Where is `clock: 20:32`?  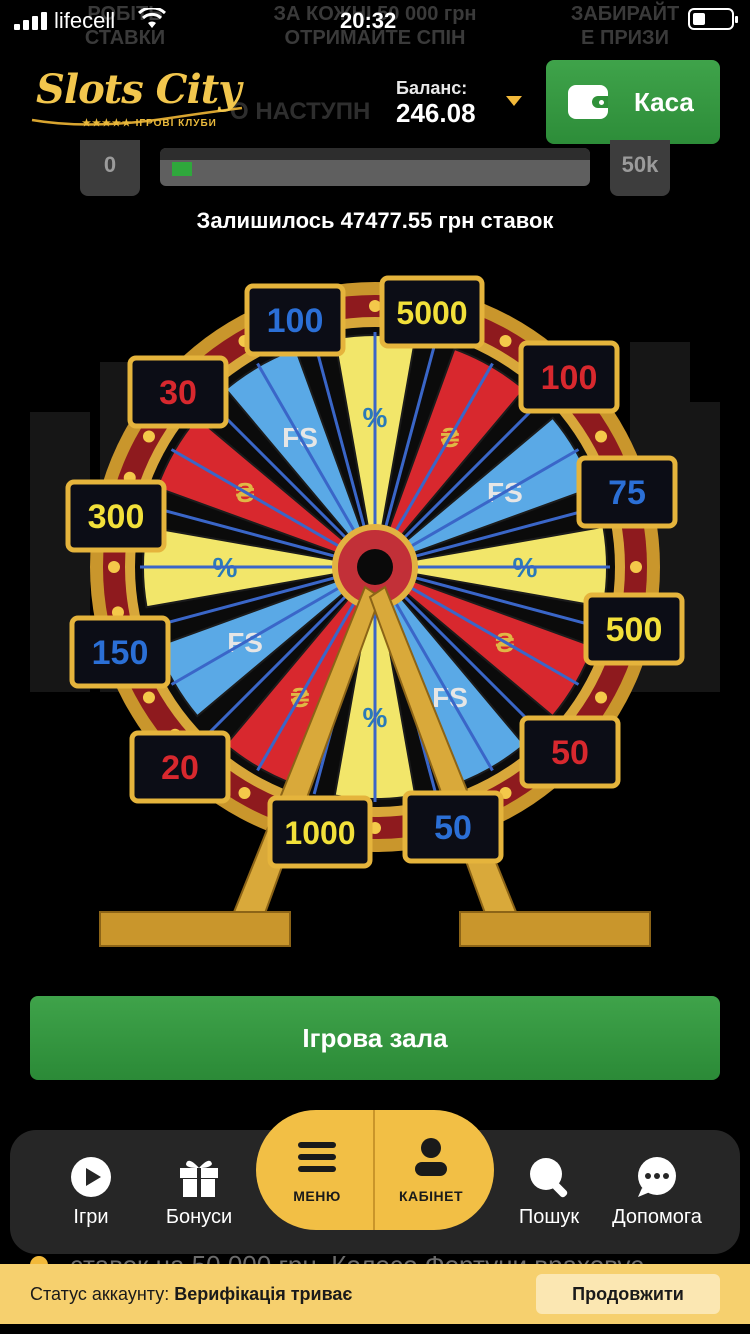 clock: 20:32 is located at coordinates (368, 20).